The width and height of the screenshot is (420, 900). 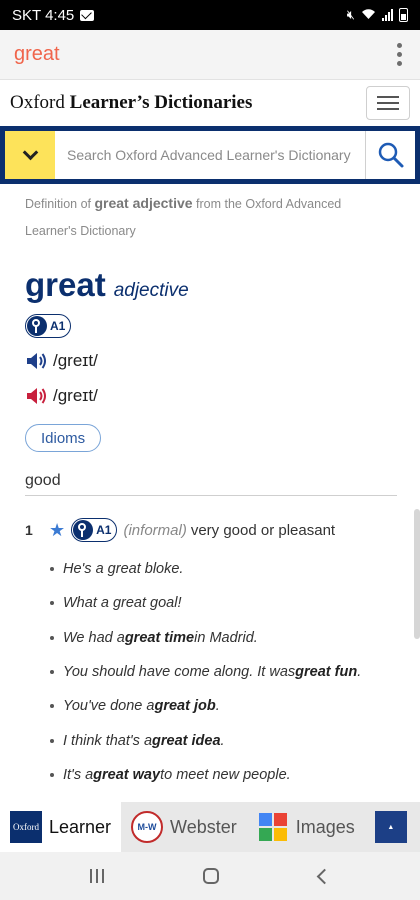 I want to click on definition: very good or pleasant, so click(x=263, y=530).